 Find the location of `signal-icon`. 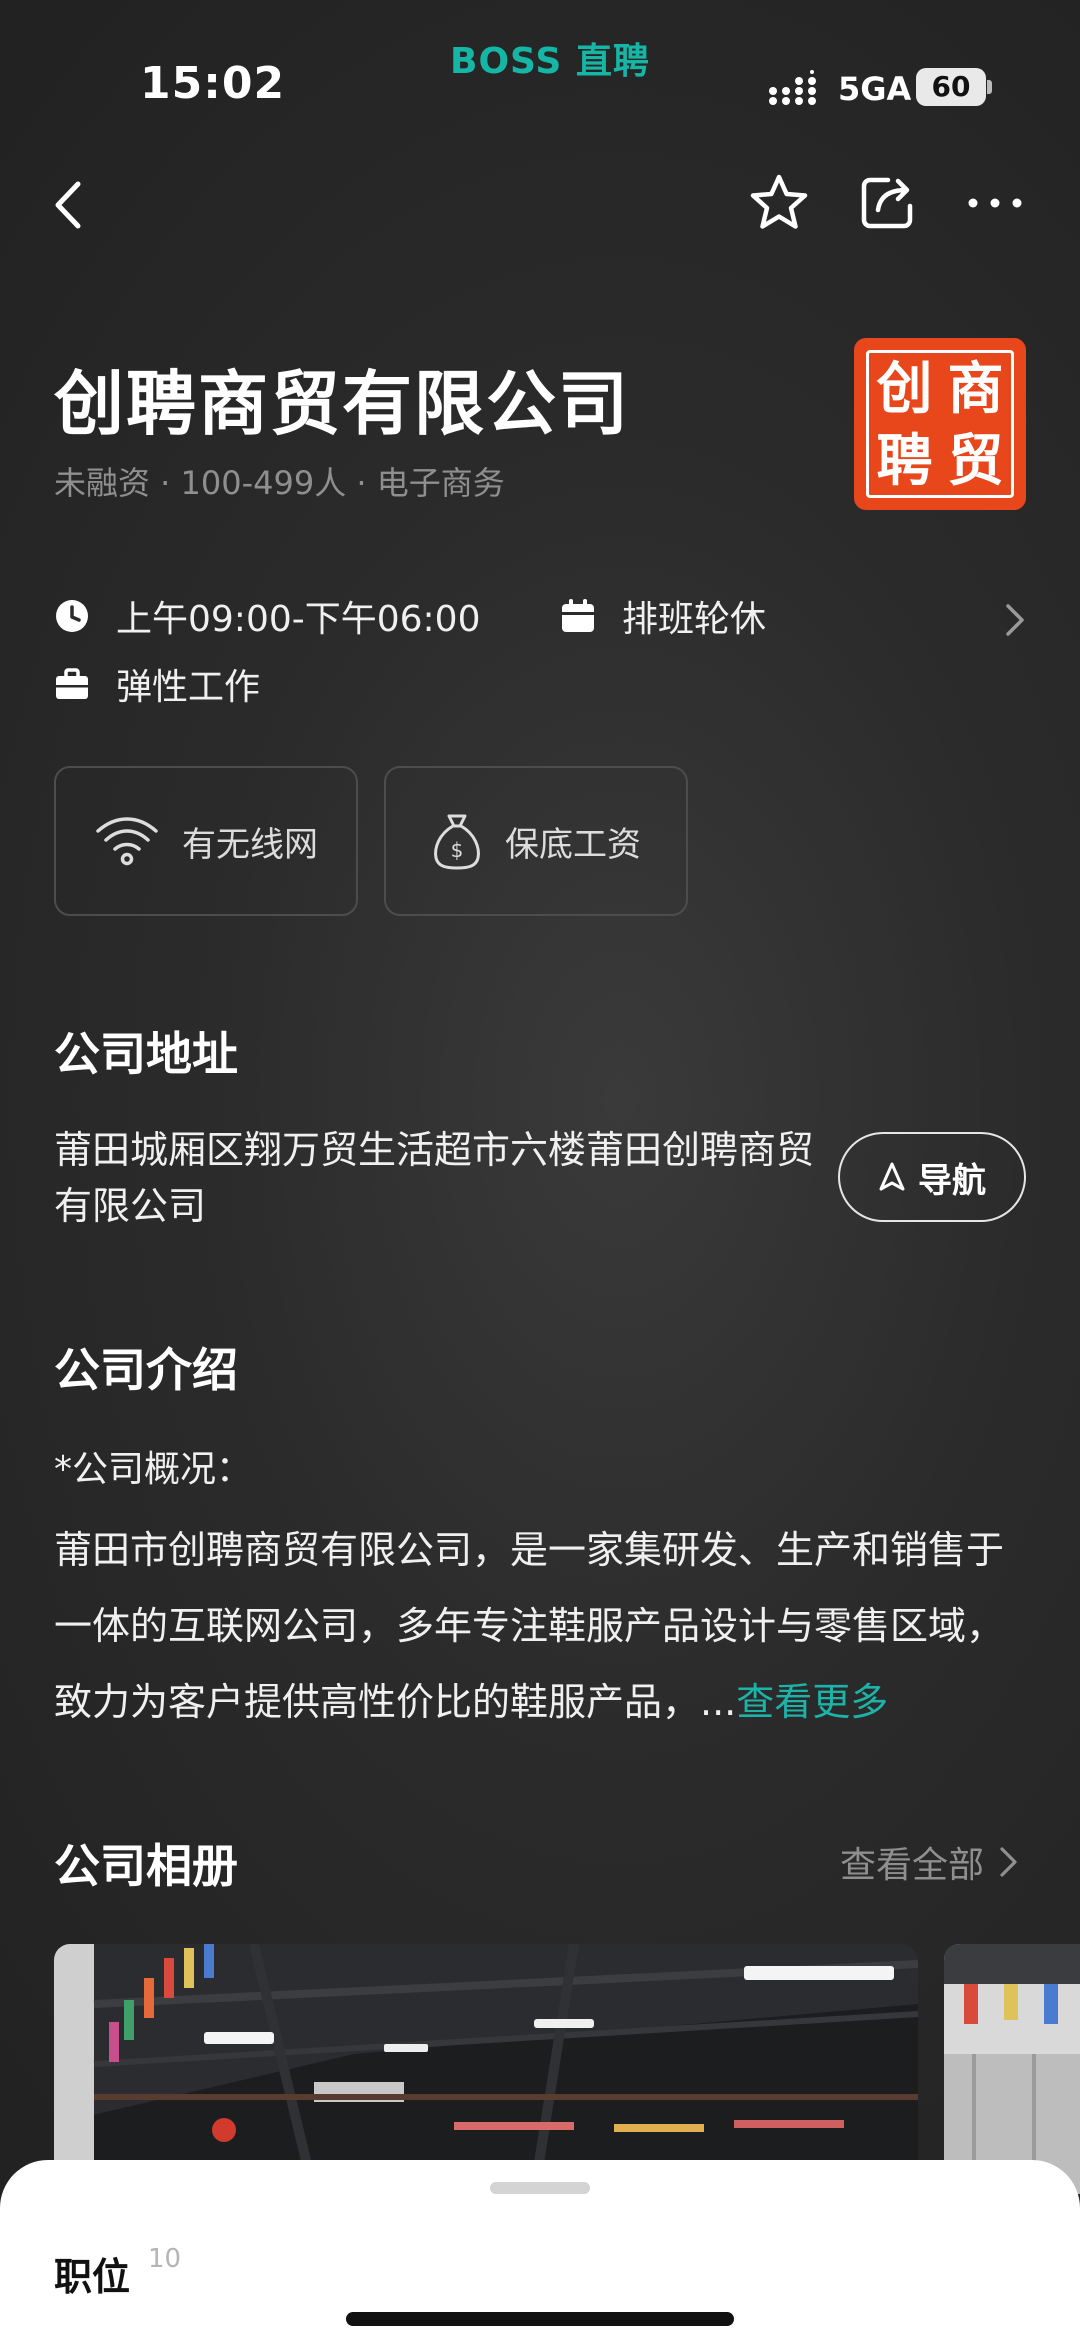

signal-icon is located at coordinates (792, 87).